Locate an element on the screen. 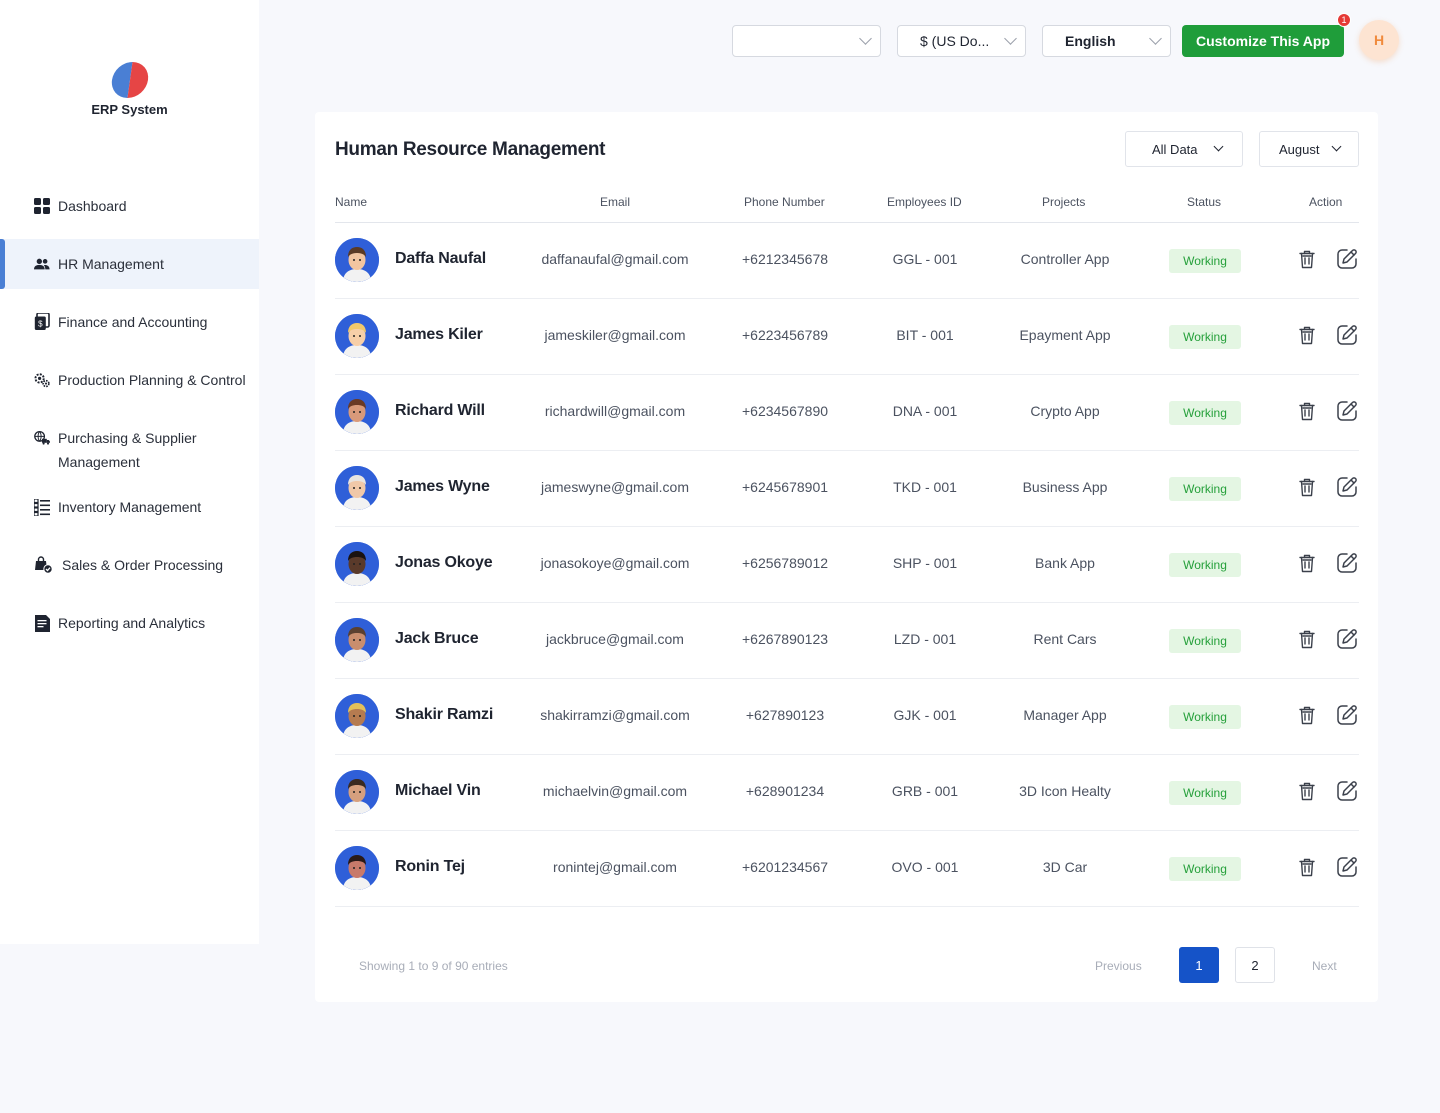 The width and height of the screenshot is (1440, 1113). sidebar-item-sales: Sales & Order Processing is located at coordinates (129, 565).